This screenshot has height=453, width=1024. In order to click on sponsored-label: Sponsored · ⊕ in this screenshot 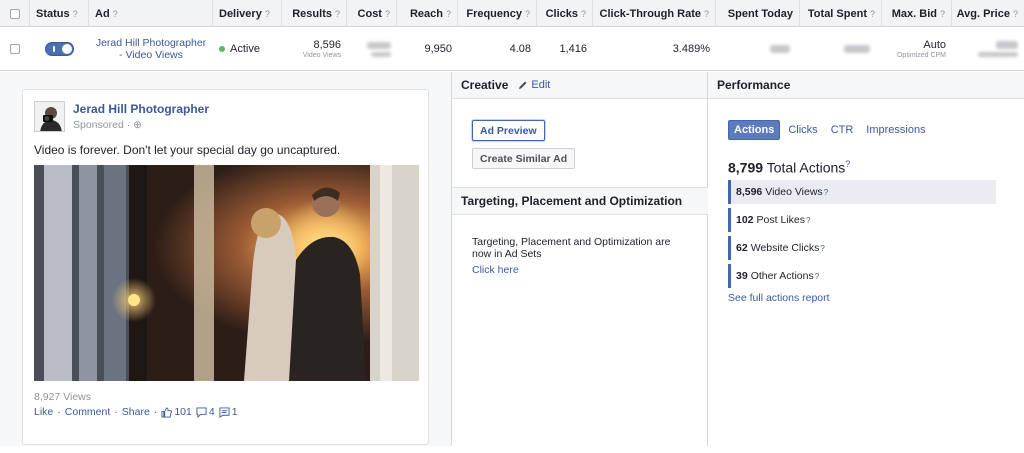, I will do `click(107, 125)`.